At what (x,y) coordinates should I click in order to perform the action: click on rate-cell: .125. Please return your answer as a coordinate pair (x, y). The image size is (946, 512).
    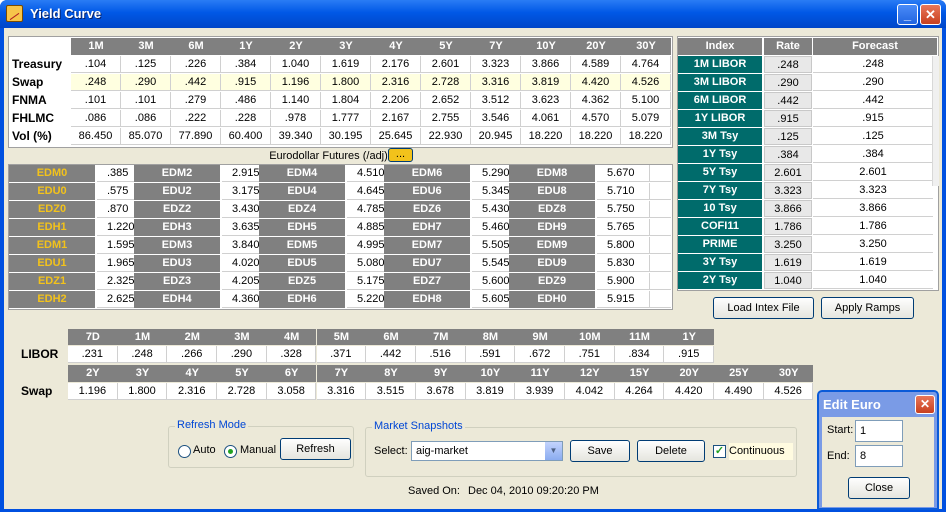
    Looking at the image, I should click on (146, 64).